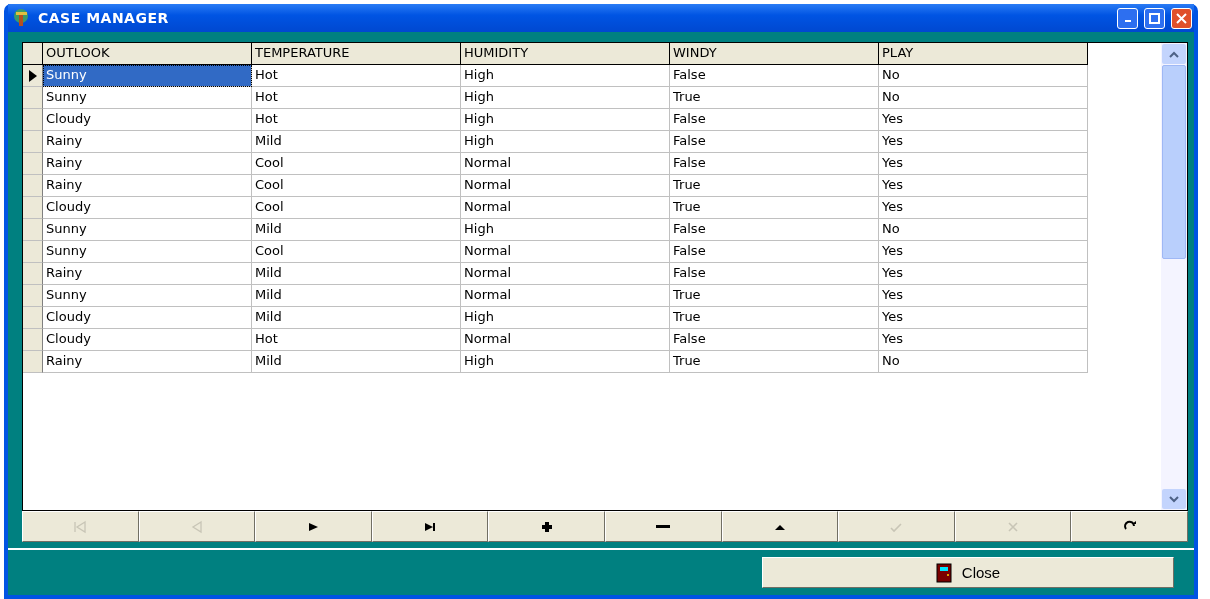 This screenshot has height=599, width=1210. Describe the element at coordinates (983, 54) in the screenshot. I see `column-header: PLAY` at that location.